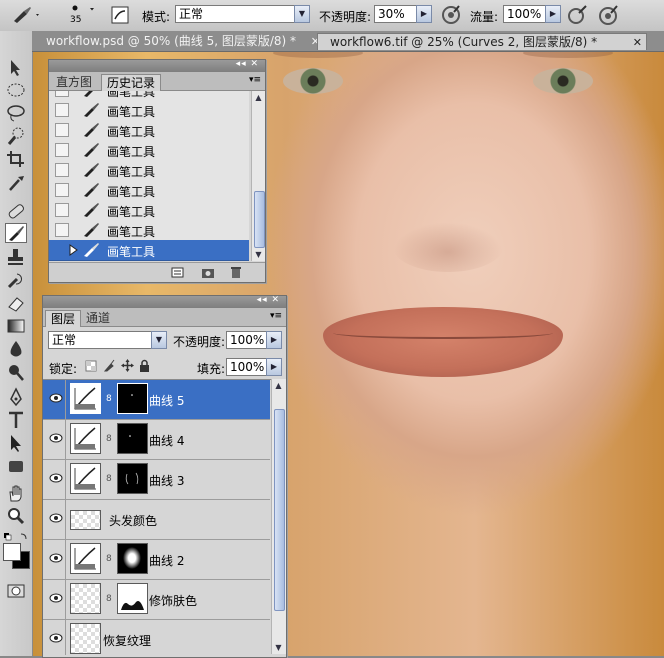  Describe the element at coordinates (179, 41) in the screenshot. I see `document-tab-workflow-psd: workflow.psd @ 50% (曲线 5, 图层蒙版/8) * ✕` at that location.